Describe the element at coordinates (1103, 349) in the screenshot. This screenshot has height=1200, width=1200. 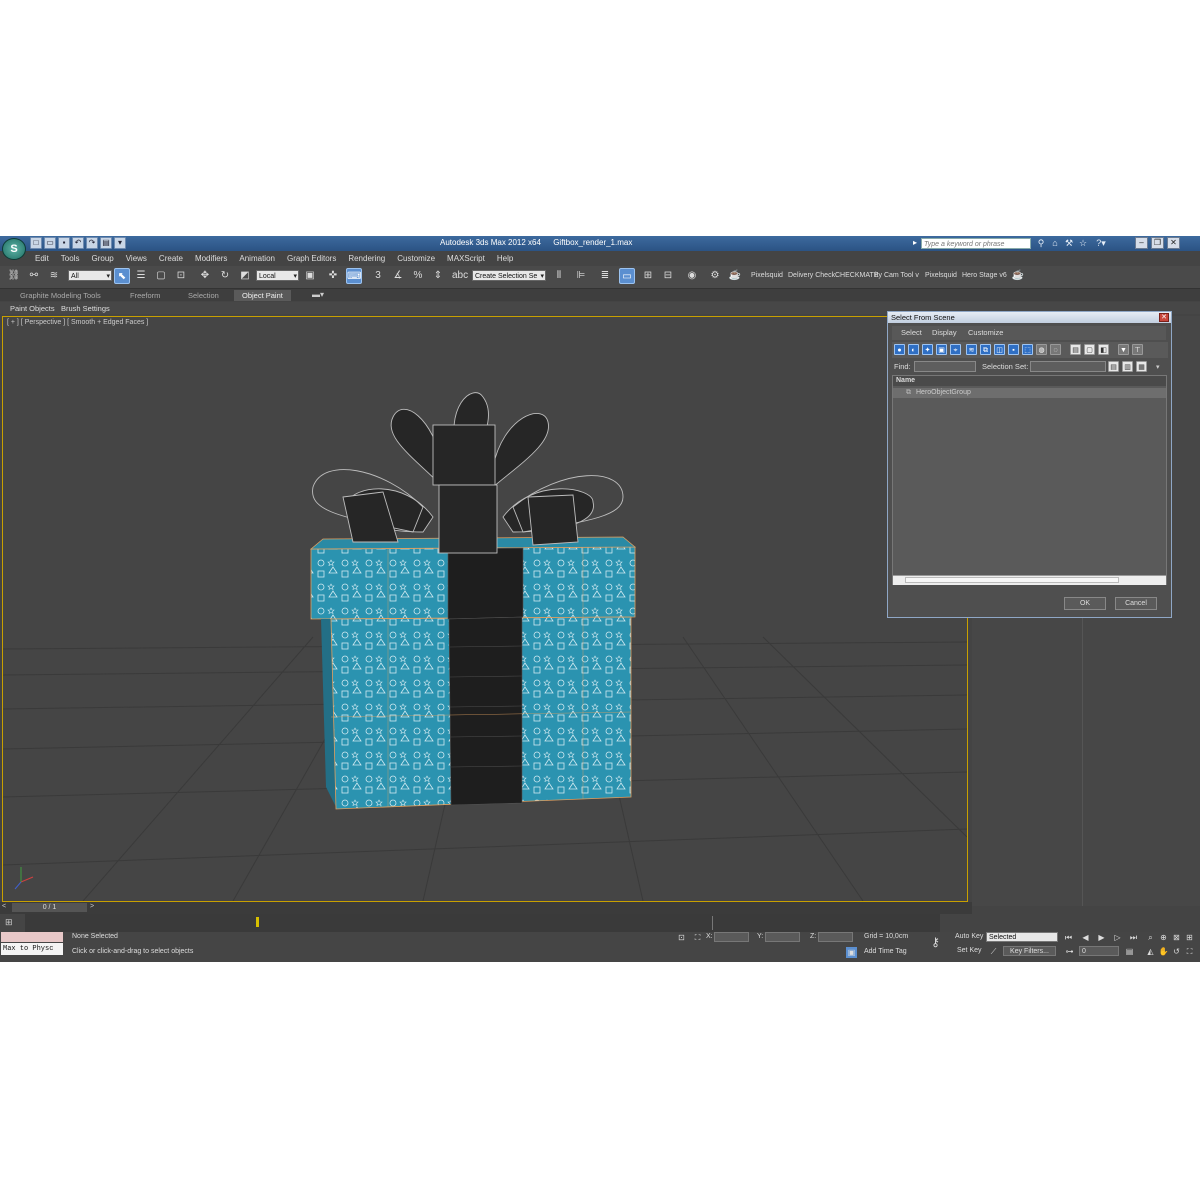
I see `select-invert-icon: ◧` at that location.